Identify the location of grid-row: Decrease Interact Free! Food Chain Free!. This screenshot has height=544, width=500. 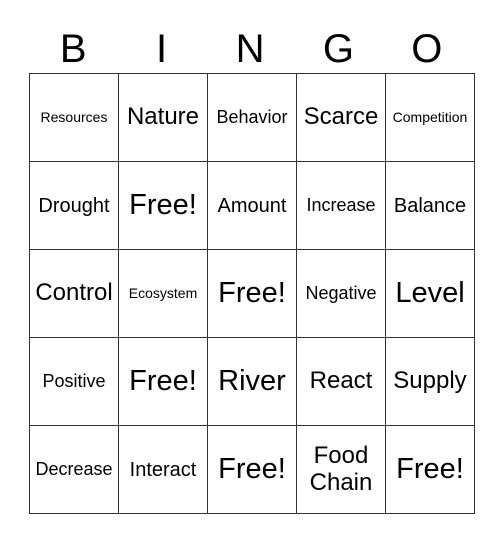
(252, 469).